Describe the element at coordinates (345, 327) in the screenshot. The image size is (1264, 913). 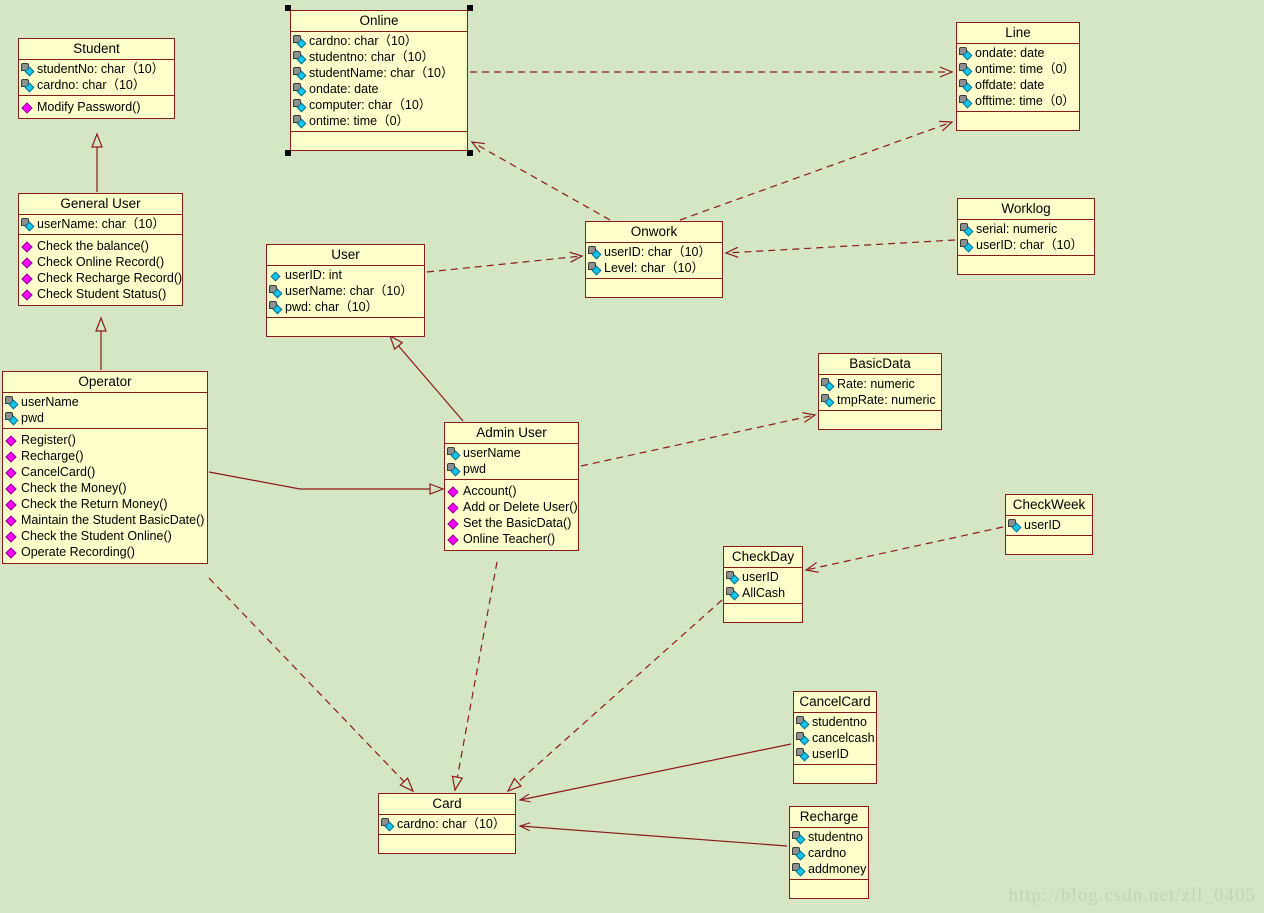
I see `class-operations-user` at that location.